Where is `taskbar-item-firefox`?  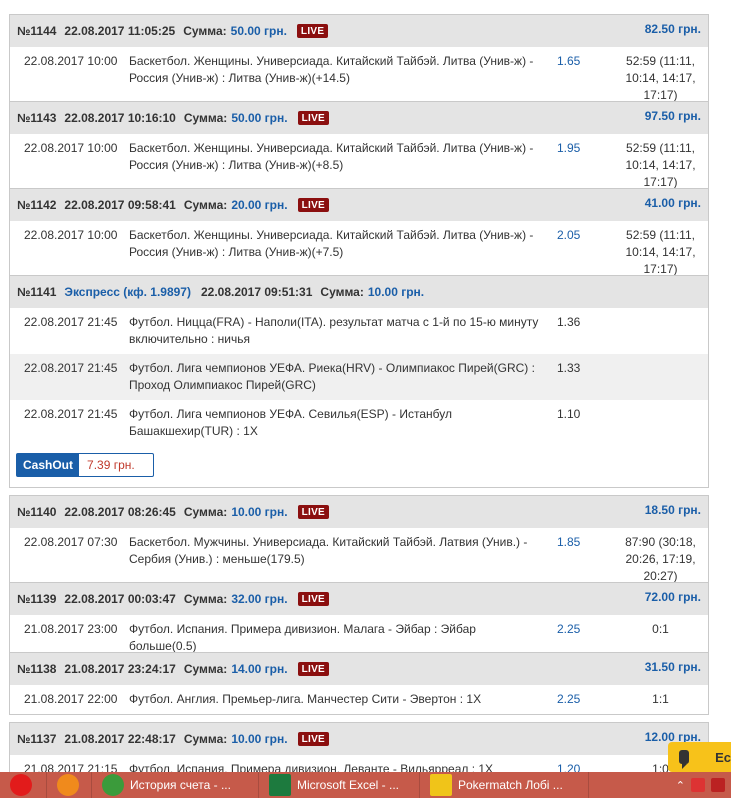
taskbar-item-firefox is located at coordinates (69, 785).